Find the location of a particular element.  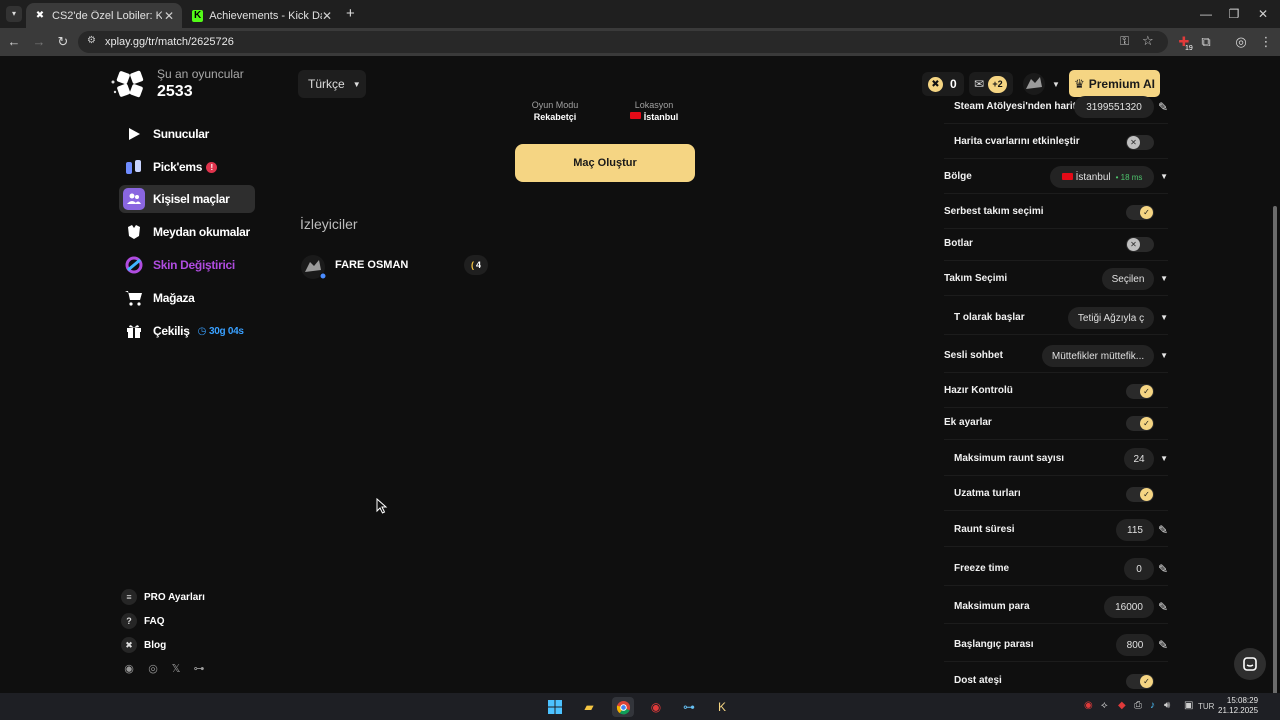

restore-icon: ❐ is located at coordinates (1234, 14).